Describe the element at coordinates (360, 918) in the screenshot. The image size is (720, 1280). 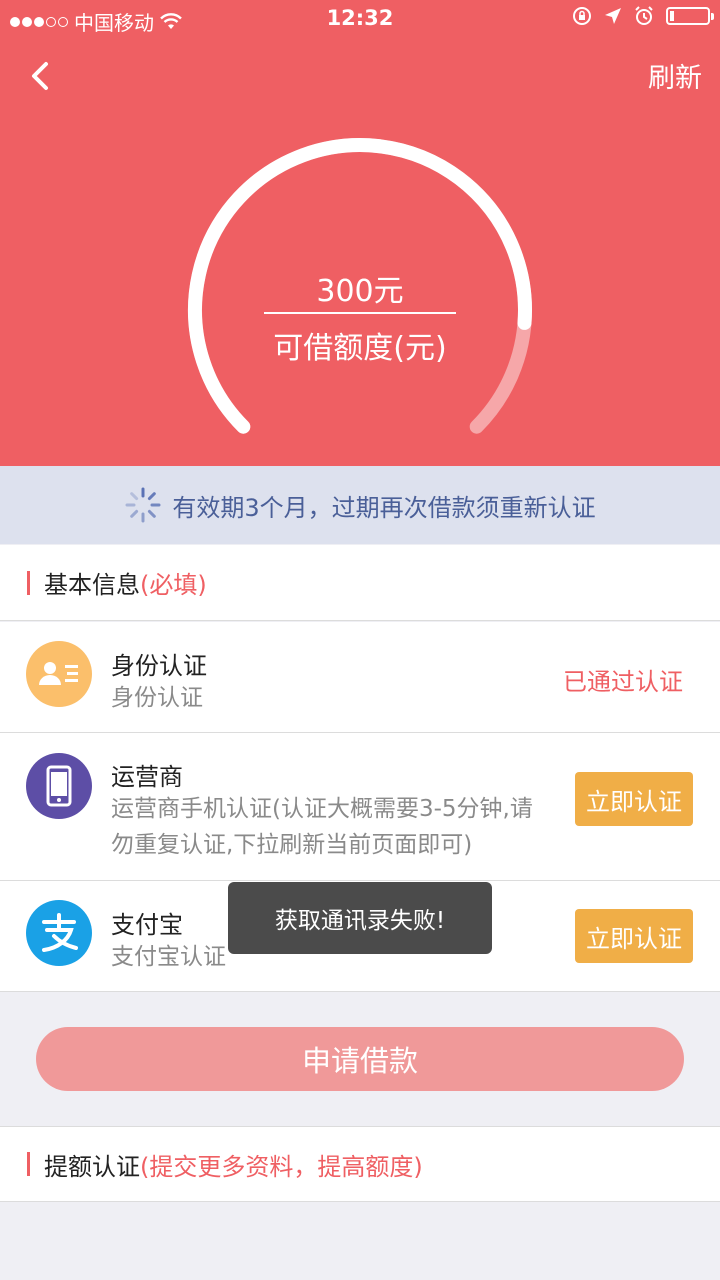
I see `error-toast: 获取通讯录失败!` at that location.